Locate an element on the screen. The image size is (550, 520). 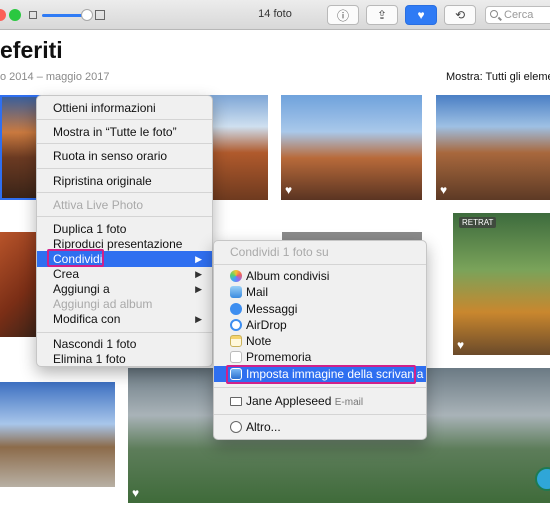
mail-icon is located at coordinates (236, 292).